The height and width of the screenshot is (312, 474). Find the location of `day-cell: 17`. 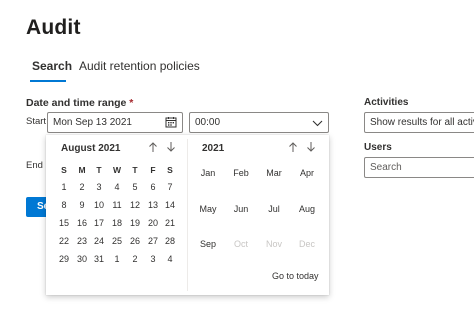

day-cell: 17 is located at coordinates (99, 223).